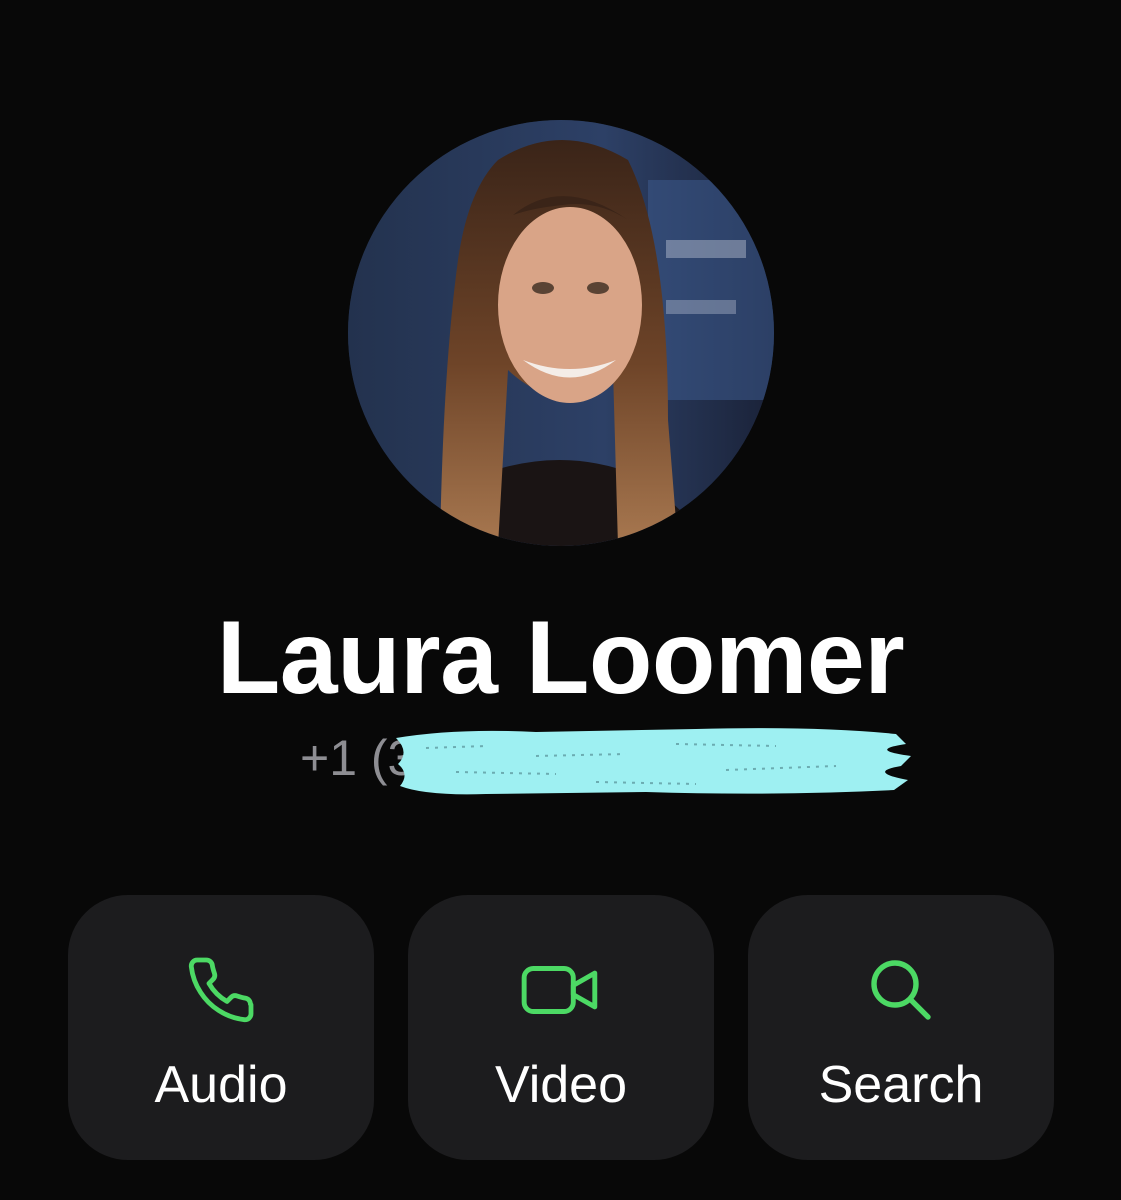  I want to click on contact-name: Laura Loomer, so click(560, 658).